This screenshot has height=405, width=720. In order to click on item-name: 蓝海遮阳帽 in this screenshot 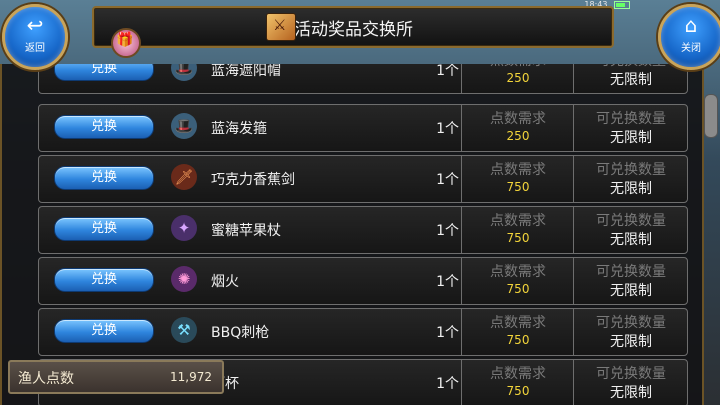, I will do `click(246, 71)`.